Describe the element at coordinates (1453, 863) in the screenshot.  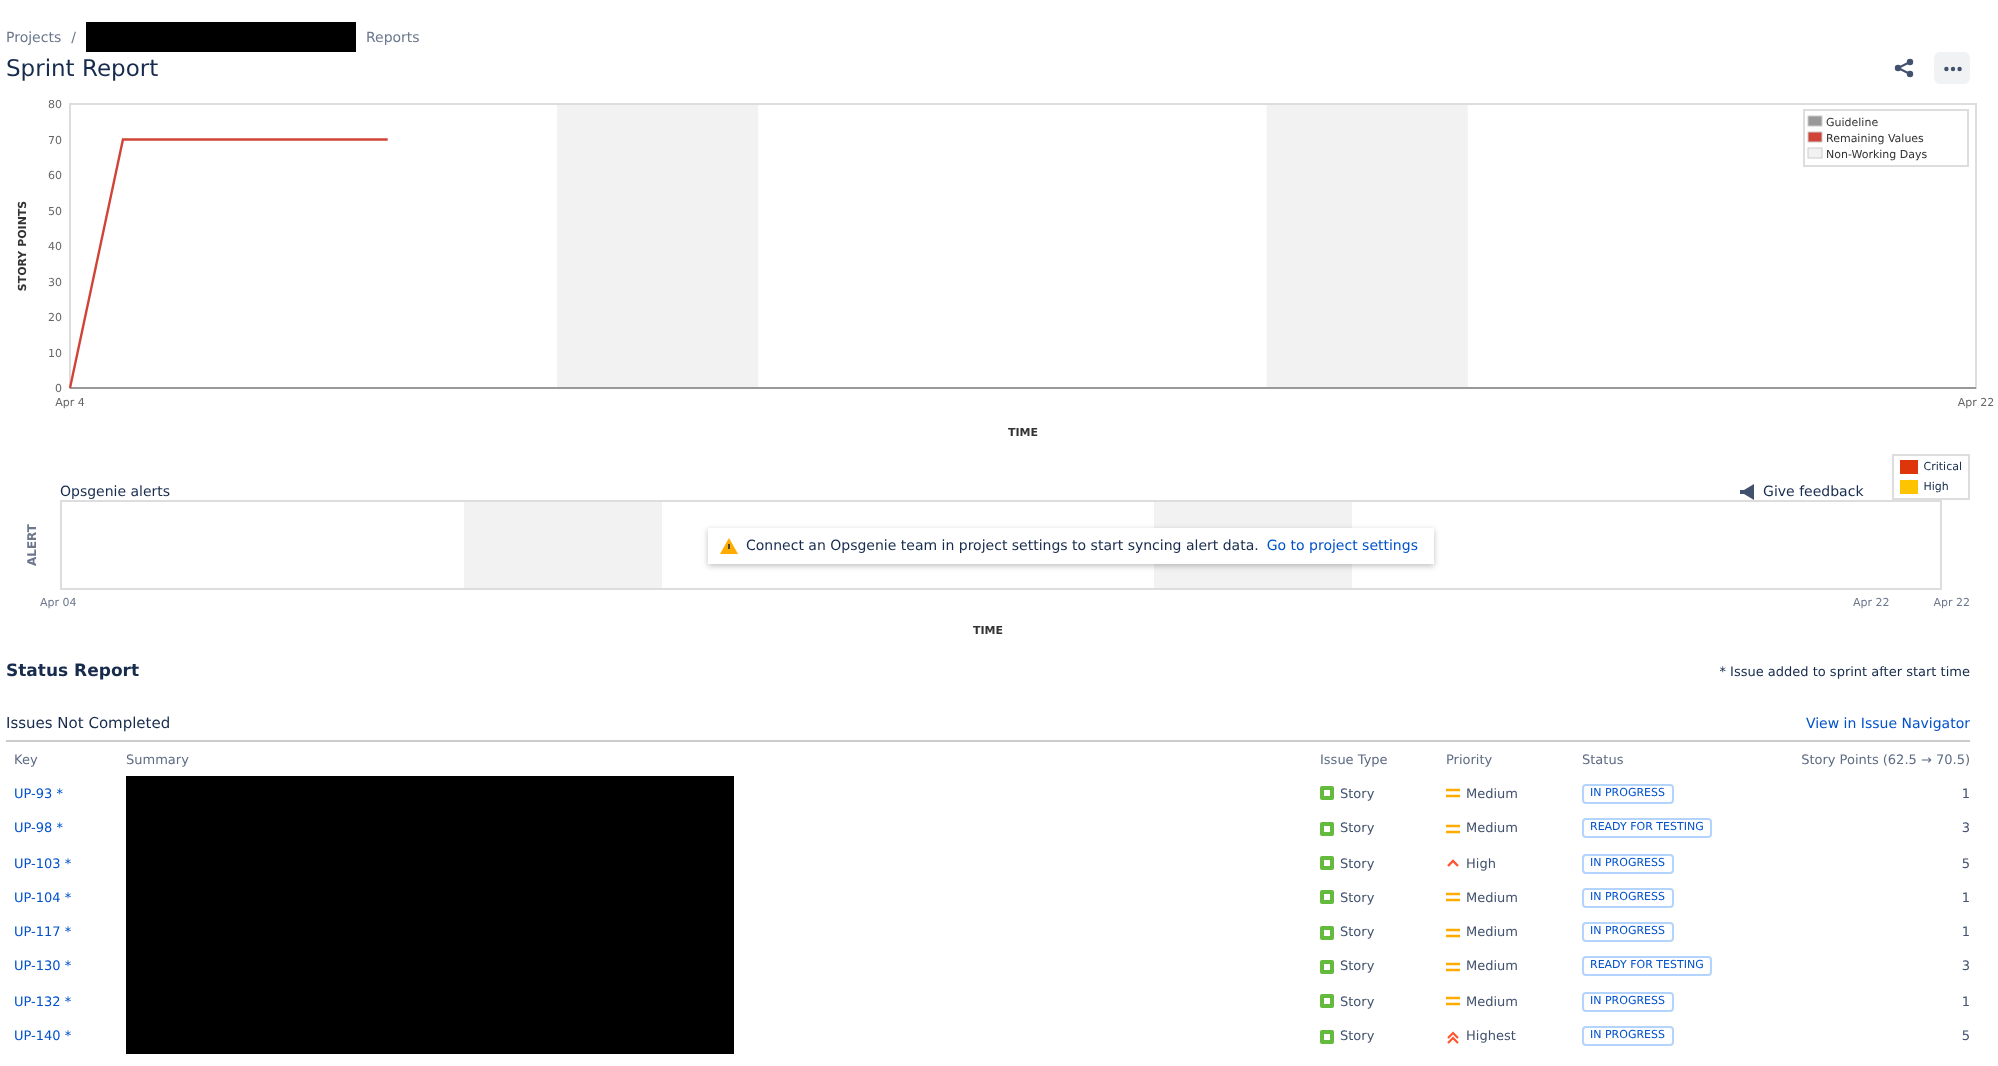
I see `priority-high-icon` at that location.